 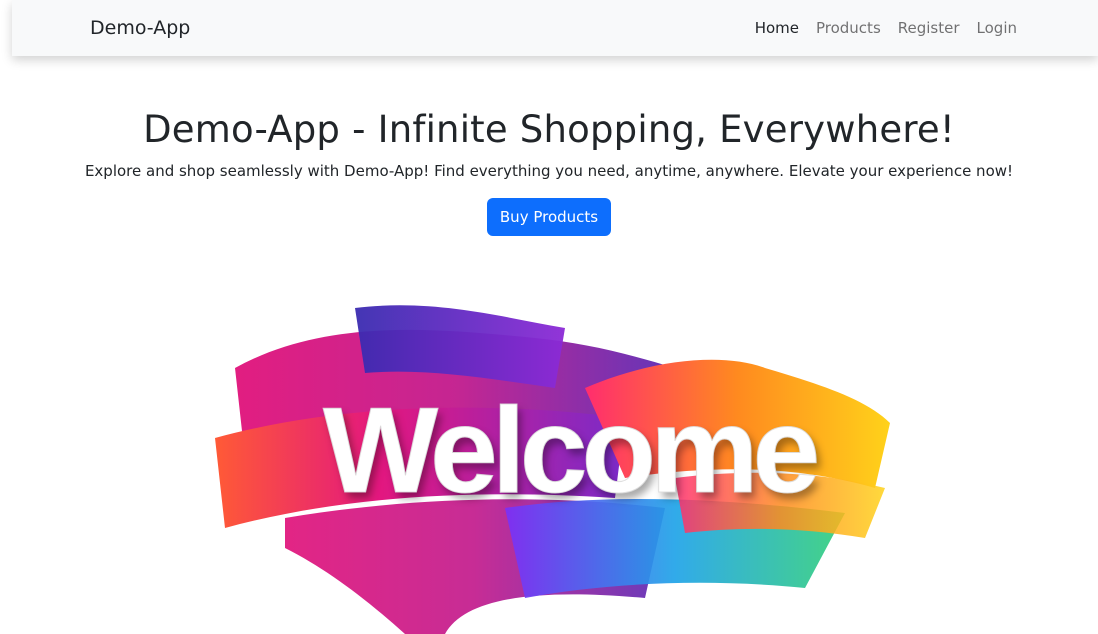 I want to click on buy-products-button: Buy Products, so click(x=549, y=217).